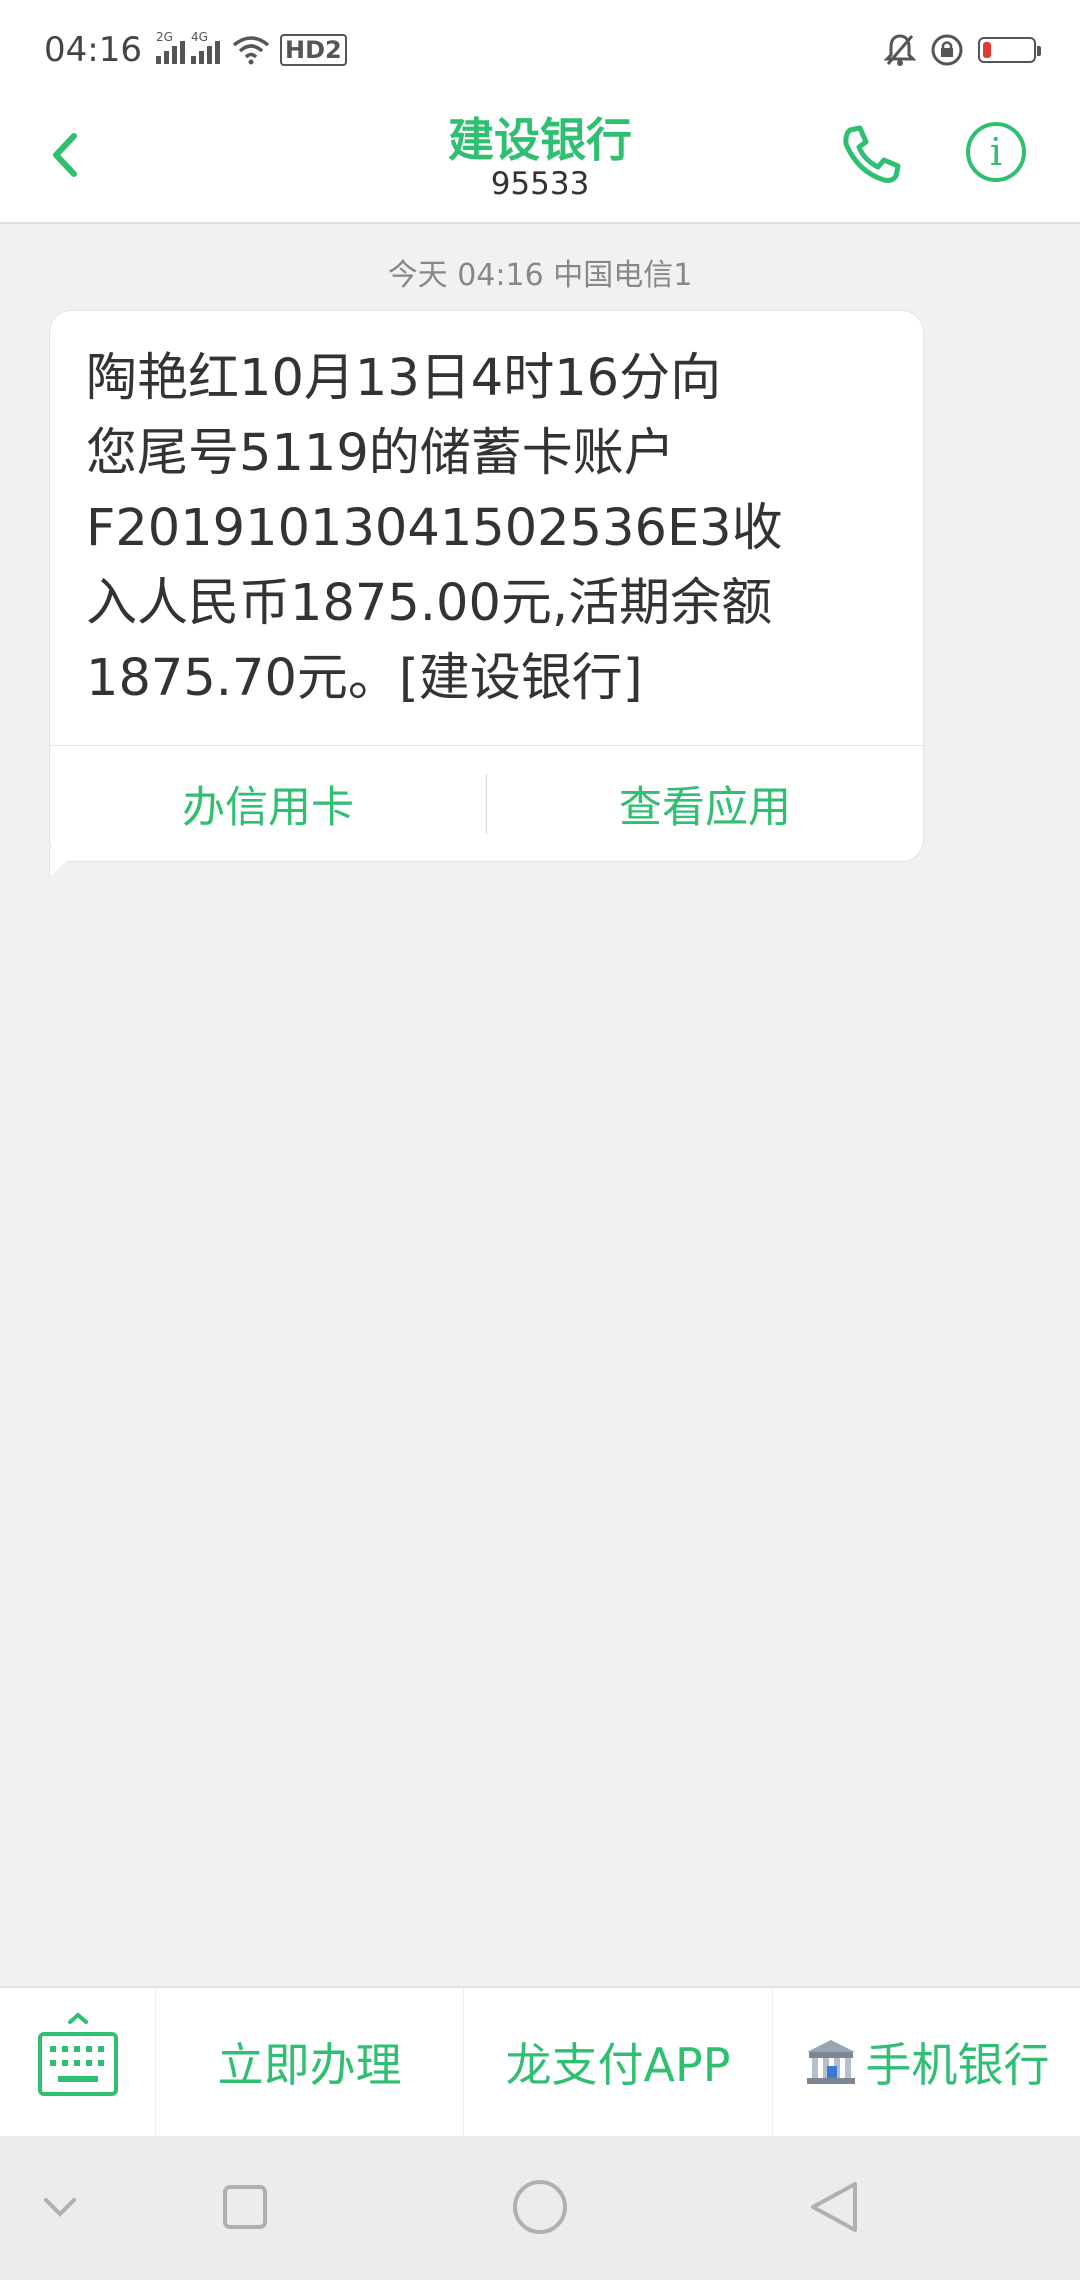  I want to click on signal-2g-icon: 2G, so click(170, 47).